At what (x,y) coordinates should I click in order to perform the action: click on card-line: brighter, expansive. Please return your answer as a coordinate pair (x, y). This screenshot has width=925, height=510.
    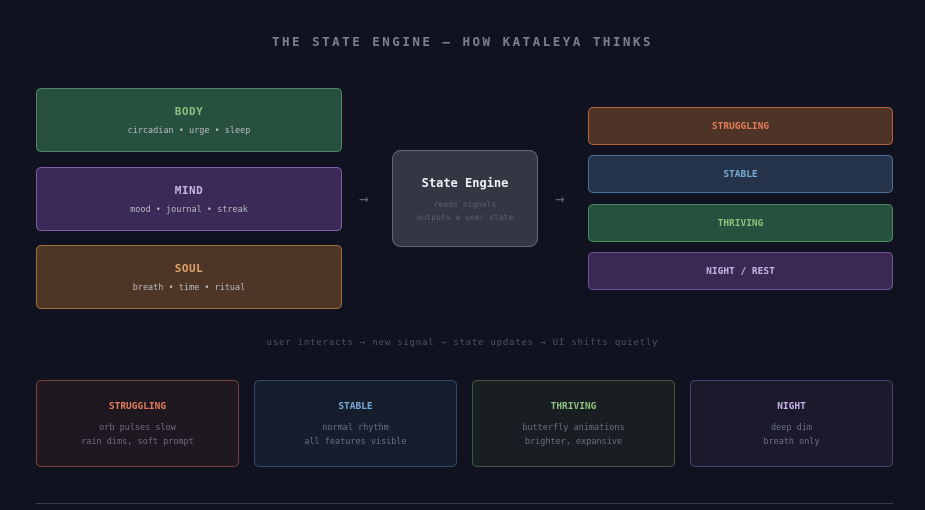
    Looking at the image, I should click on (573, 442).